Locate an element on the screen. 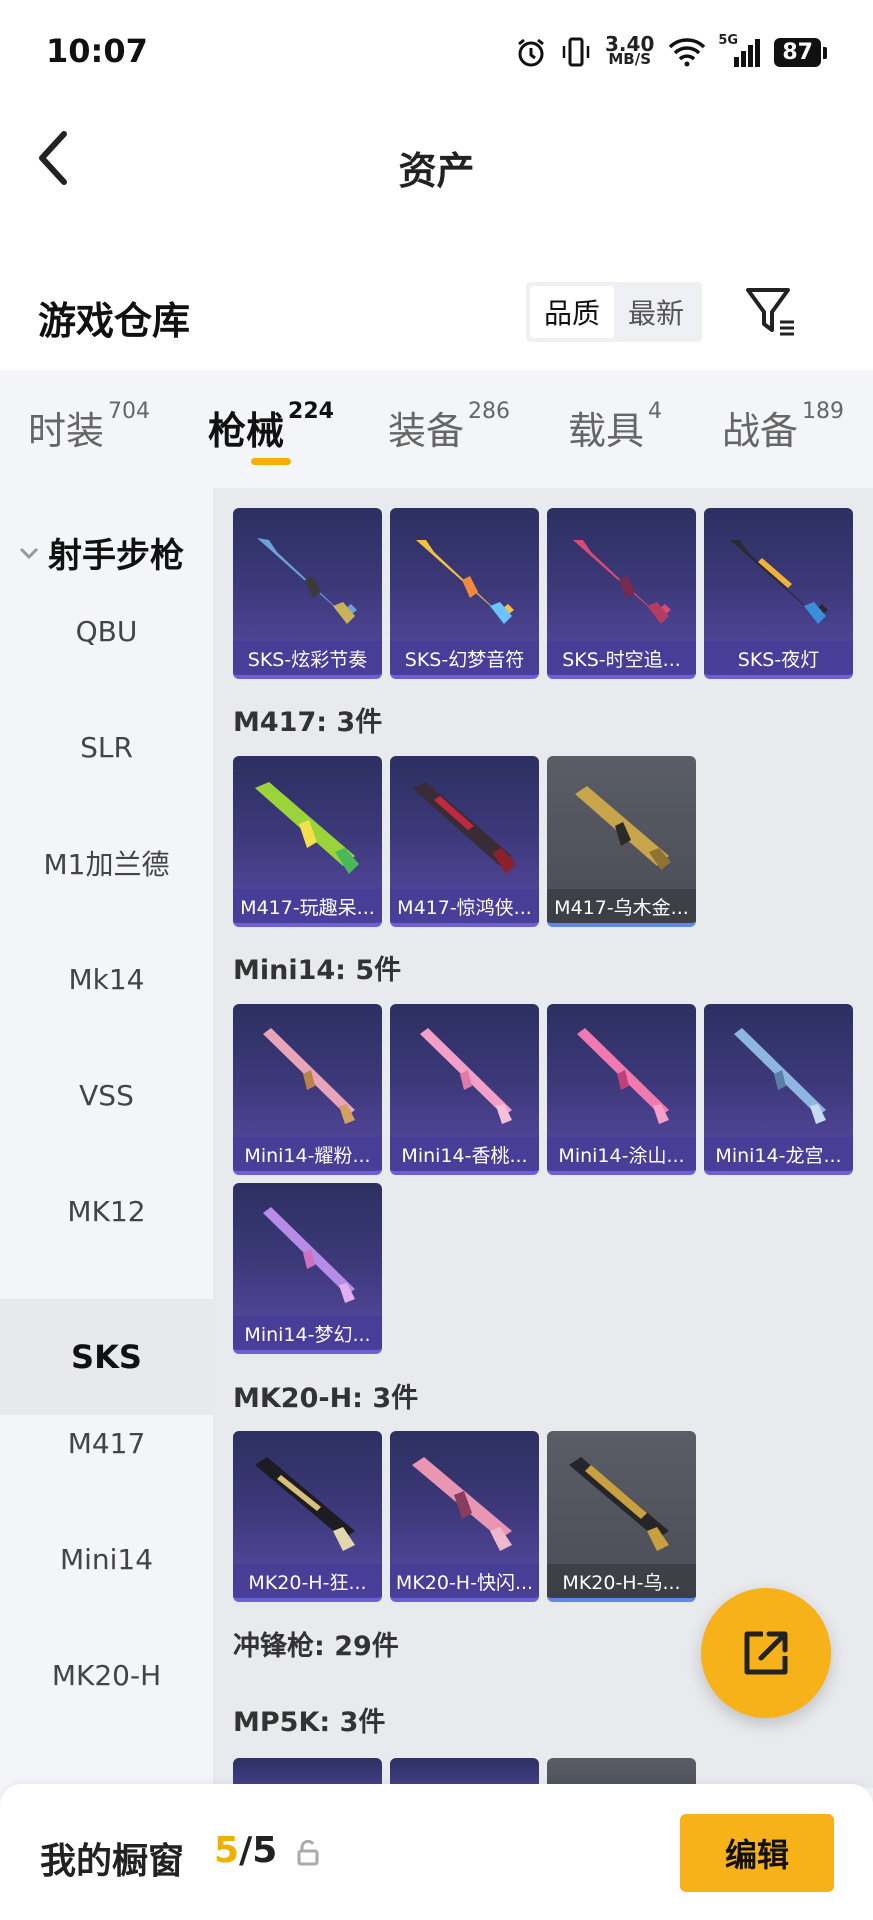  warehouse-title: 游戏仓库 is located at coordinates (114, 321).